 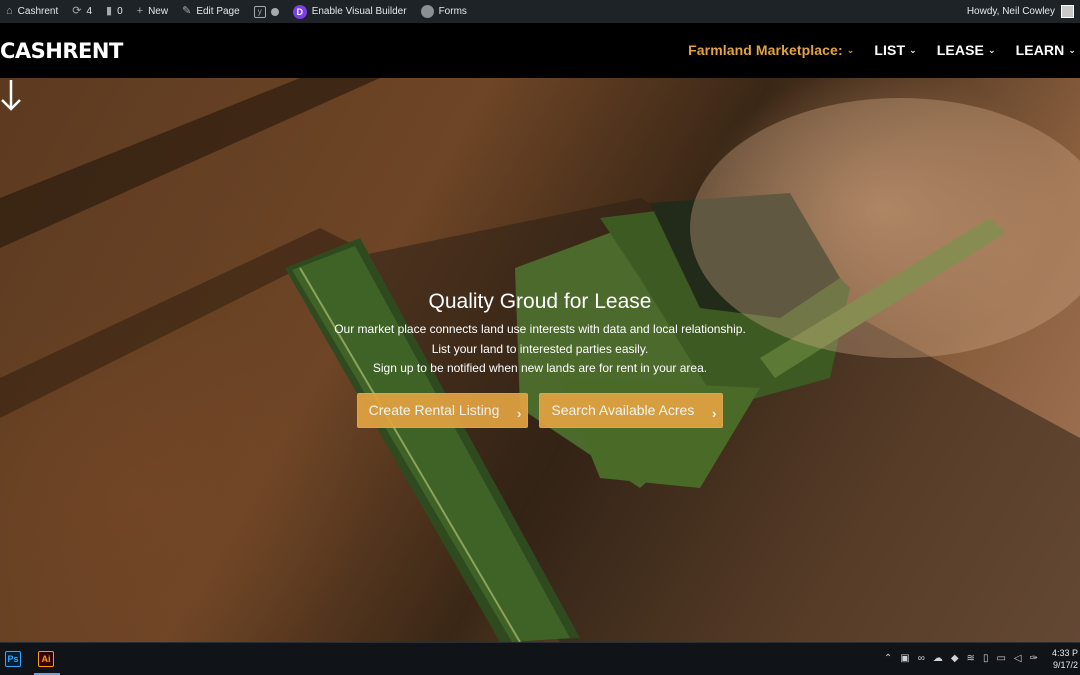 I want to click on search-available-acres-button: Search Available Acres ›, so click(x=631, y=410).